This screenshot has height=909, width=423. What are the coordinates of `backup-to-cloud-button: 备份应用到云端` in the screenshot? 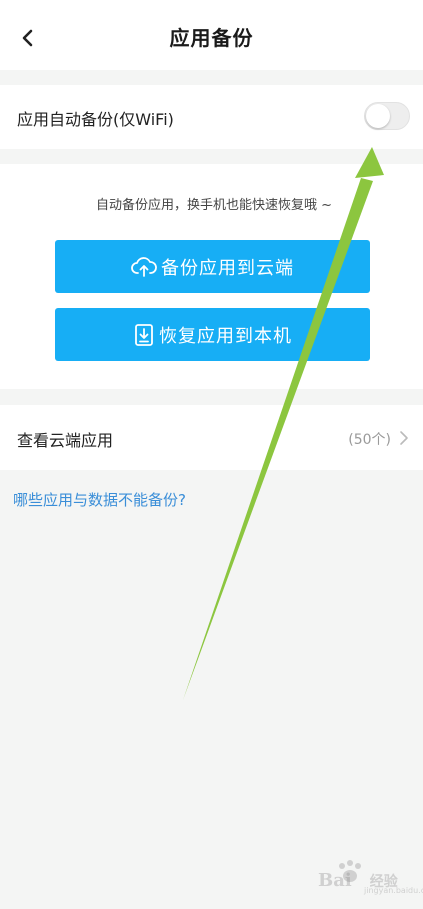 It's located at (212, 266).